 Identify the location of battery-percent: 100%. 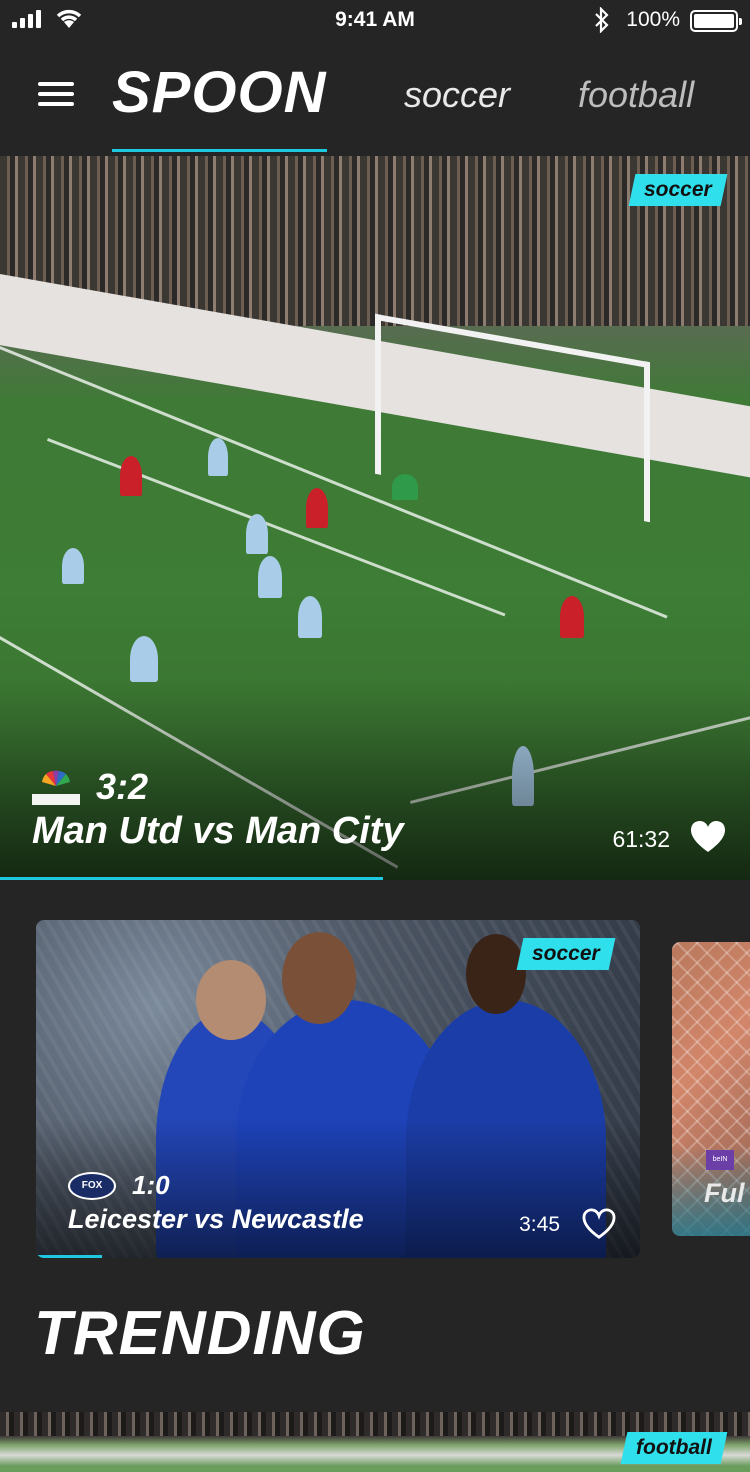
(653, 19).